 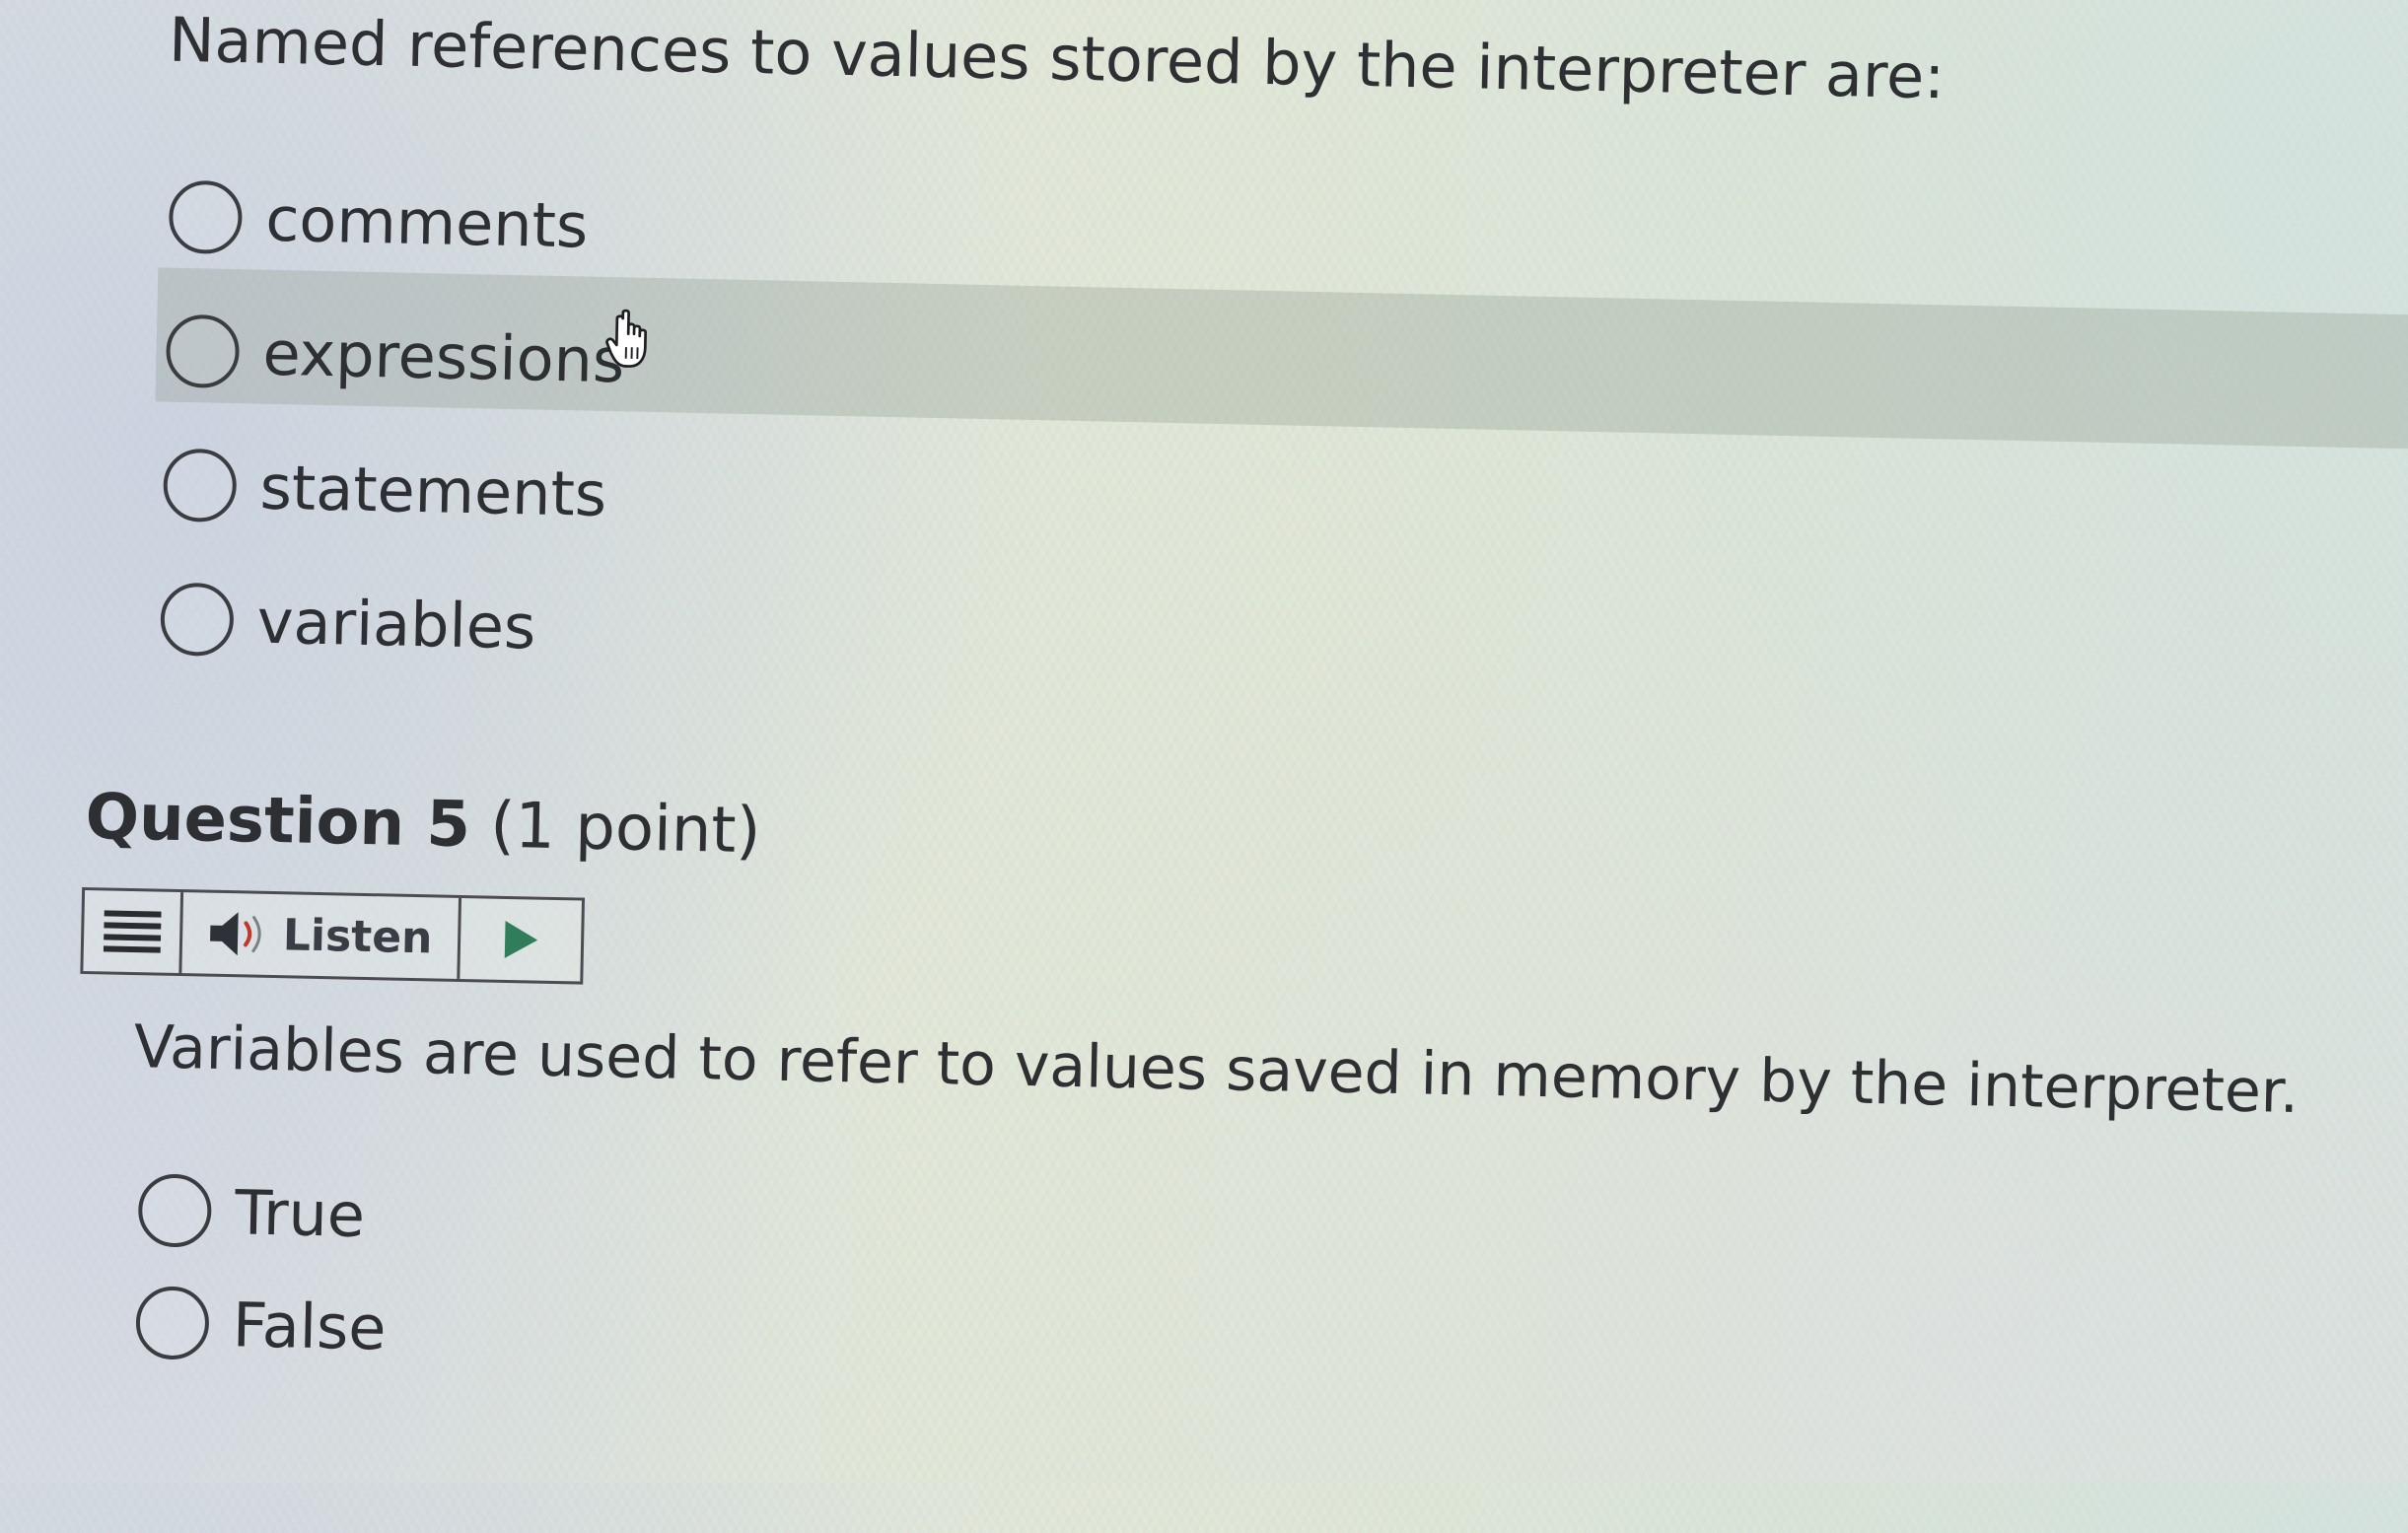 What do you see at coordinates (631, 340) in the screenshot?
I see `hand-pointer-icon` at bounding box center [631, 340].